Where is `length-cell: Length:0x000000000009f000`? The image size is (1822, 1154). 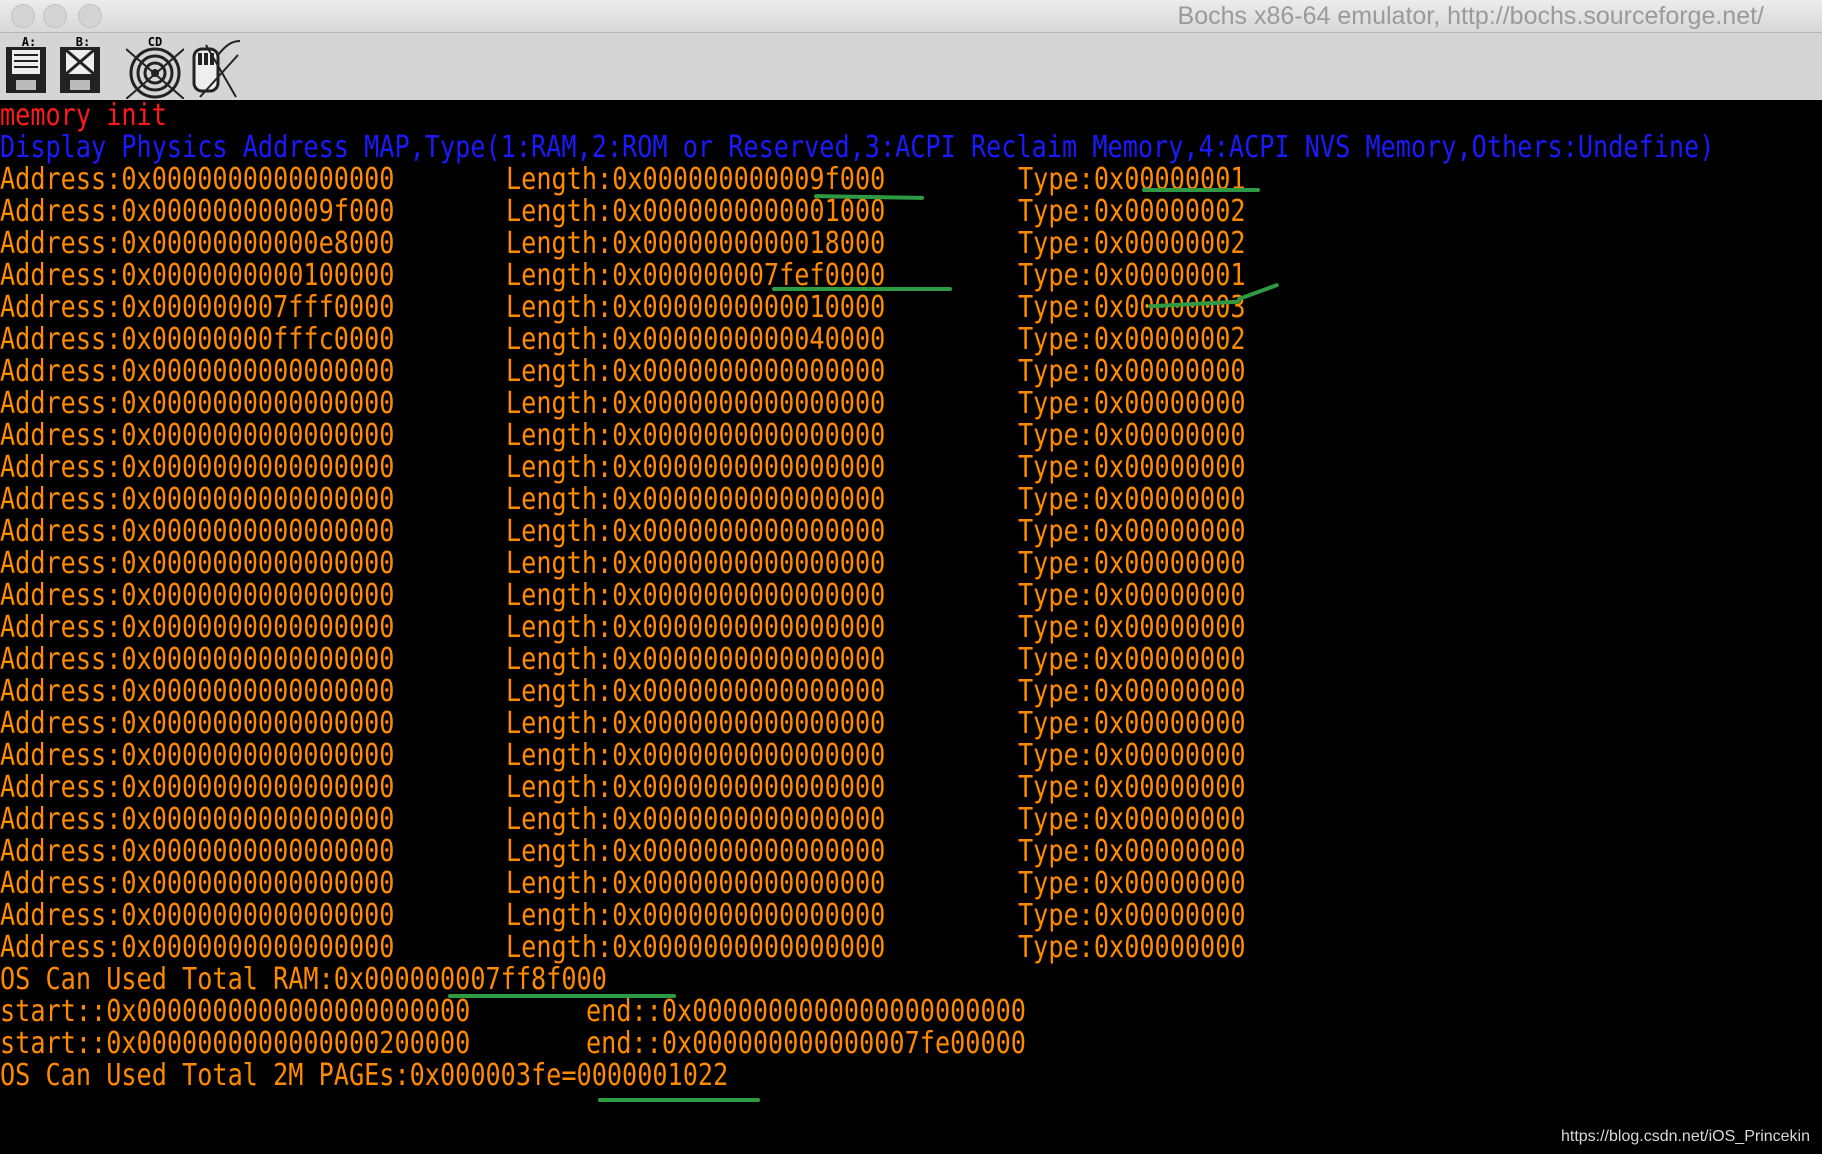
length-cell: Length:0x000000000009f000 is located at coordinates (696, 179).